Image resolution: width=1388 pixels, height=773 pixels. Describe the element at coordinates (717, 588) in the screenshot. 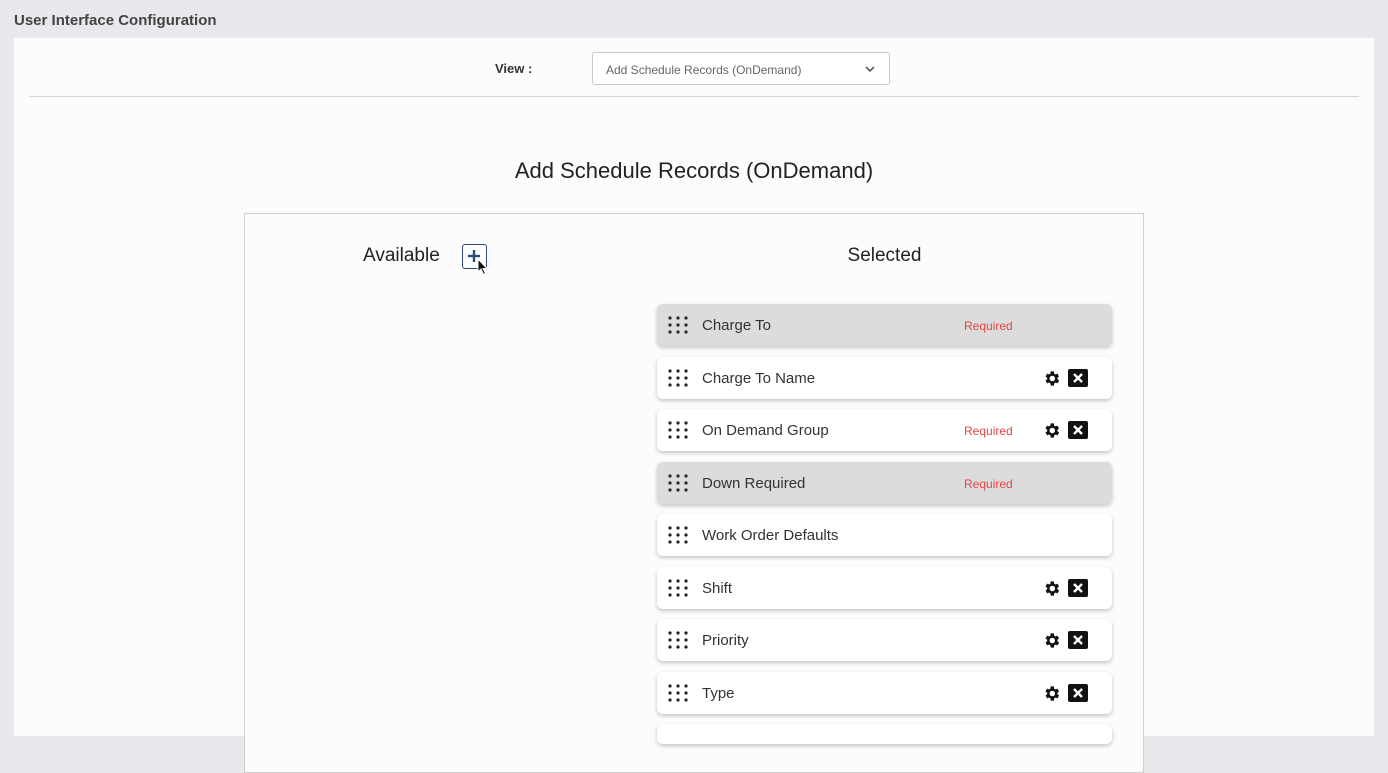

I see `field-label: Shift` at that location.